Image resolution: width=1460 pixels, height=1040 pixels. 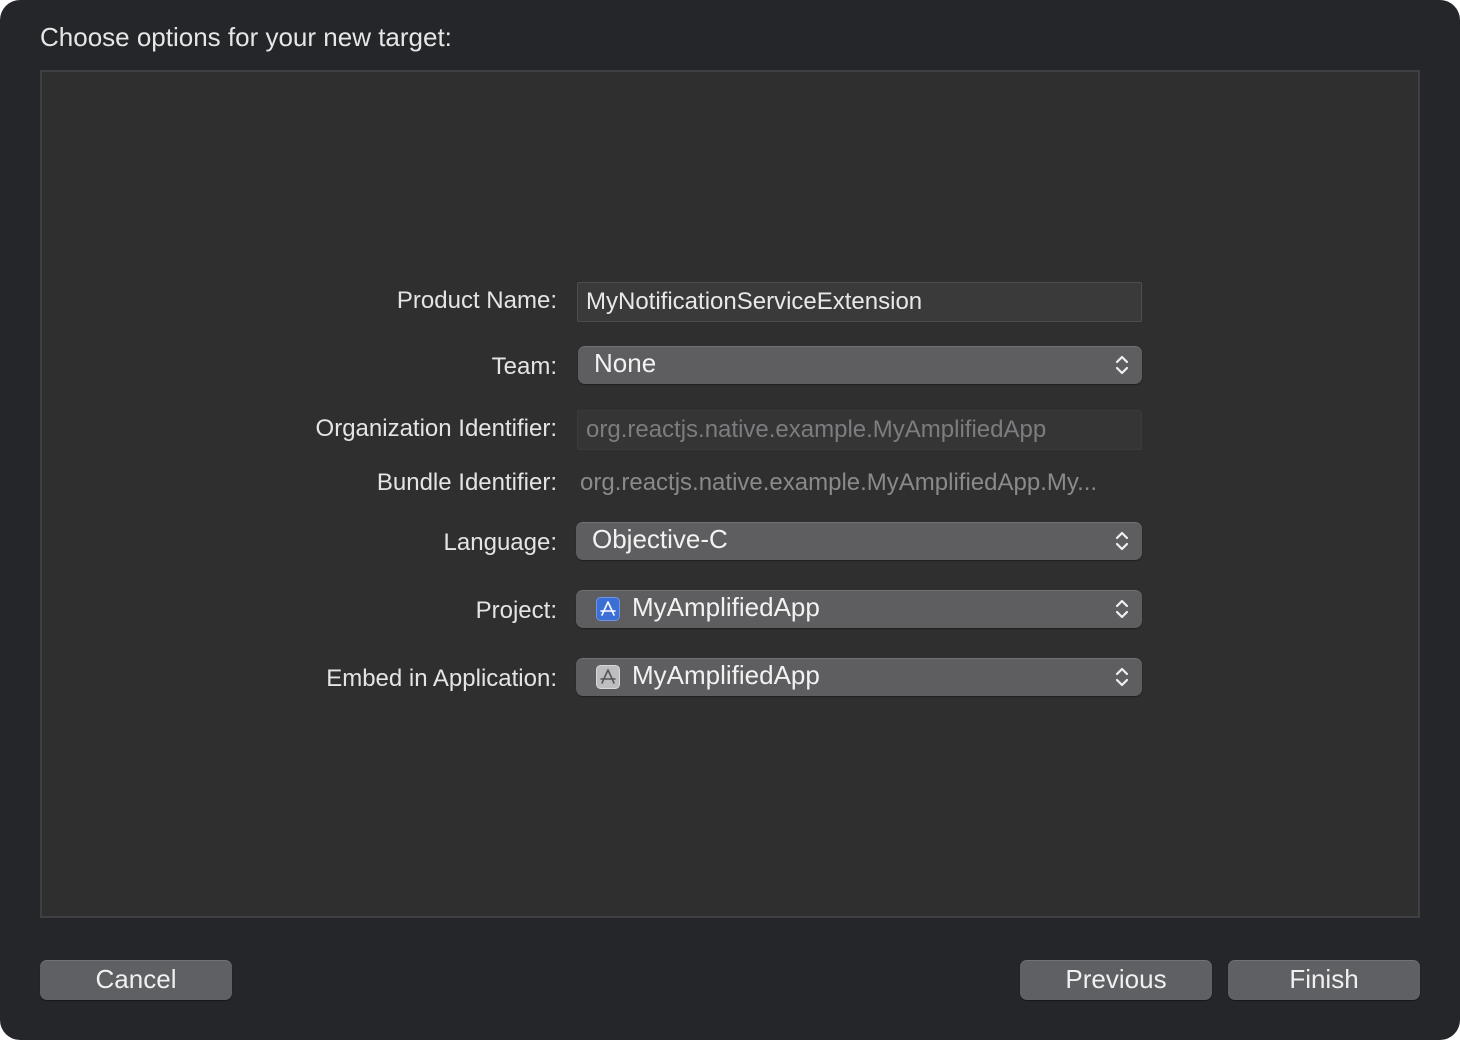 What do you see at coordinates (660, 539) in the screenshot?
I see `language-popup-value: Objective-C` at bounding box center [660, 539].